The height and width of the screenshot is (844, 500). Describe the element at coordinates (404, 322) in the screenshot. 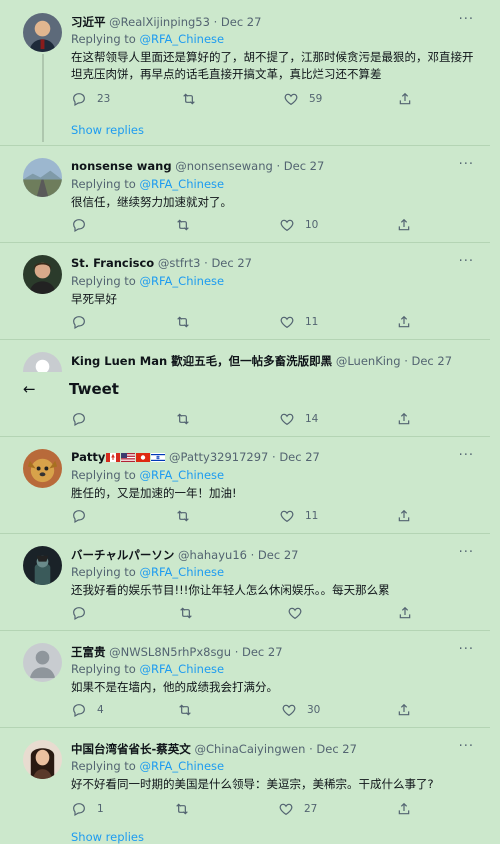

I see `share-icon` at that location.